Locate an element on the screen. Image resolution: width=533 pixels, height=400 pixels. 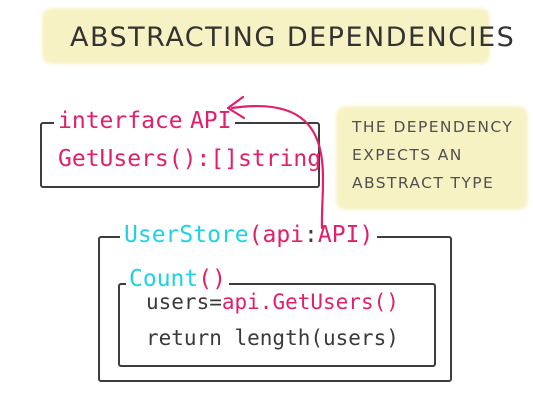
dependency-arrow-curve is located at coordinates (277, 167).